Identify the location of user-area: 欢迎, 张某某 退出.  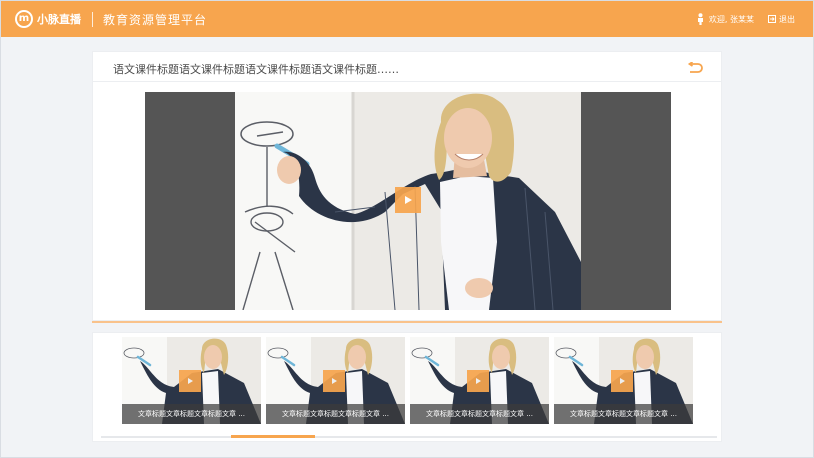
(746, 19).